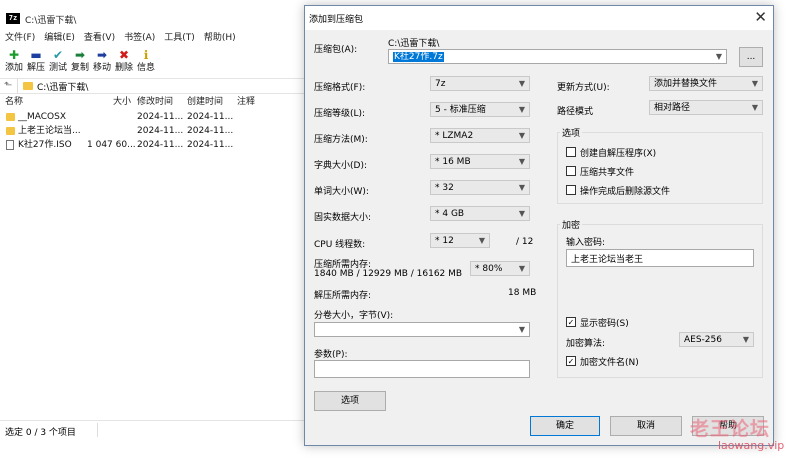  What do you see at coordinates (444, 241) in the screenshot?
I see `cpu-threads-value: * 12` at bounding box center [444, 241].